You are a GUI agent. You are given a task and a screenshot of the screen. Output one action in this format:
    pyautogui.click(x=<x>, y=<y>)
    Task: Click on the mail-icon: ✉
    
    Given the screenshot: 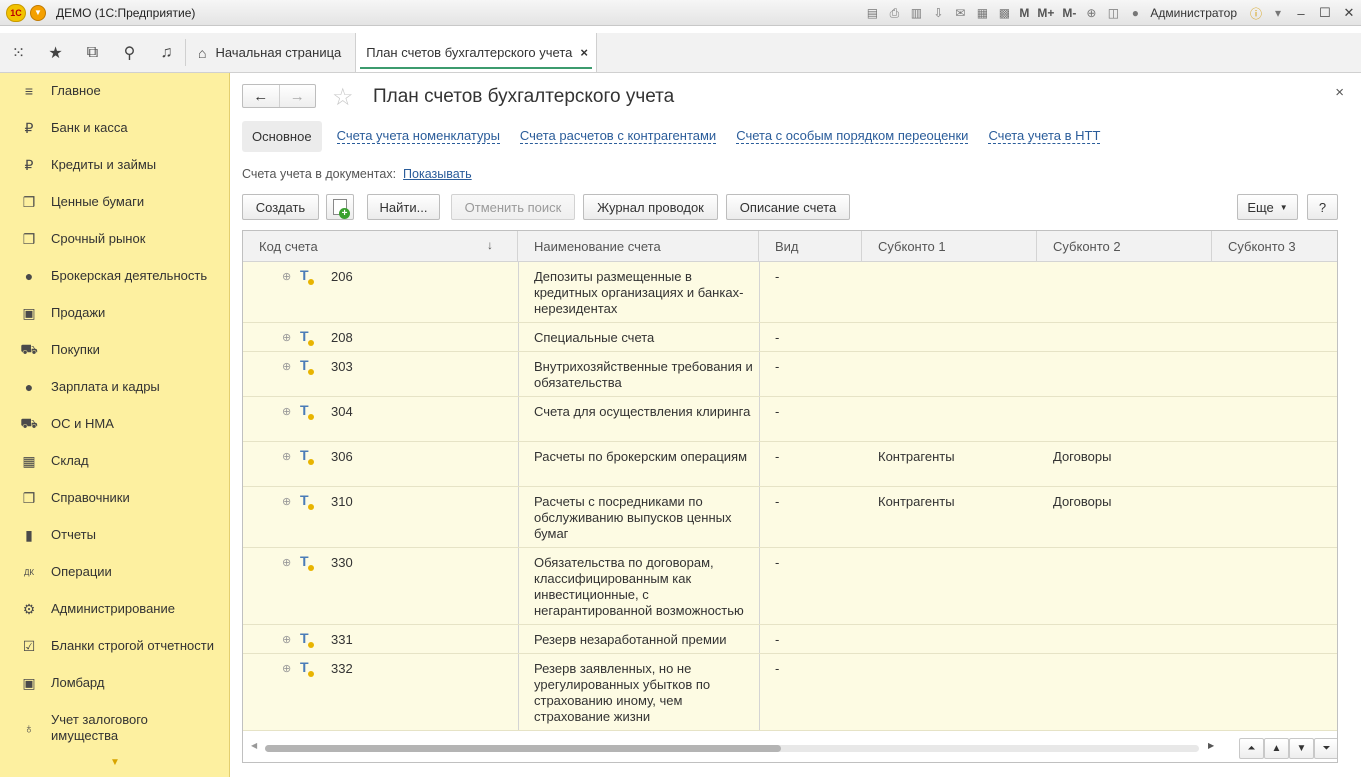 What is the action you would take?
    pyautogui.click(x=960, y=13)
    